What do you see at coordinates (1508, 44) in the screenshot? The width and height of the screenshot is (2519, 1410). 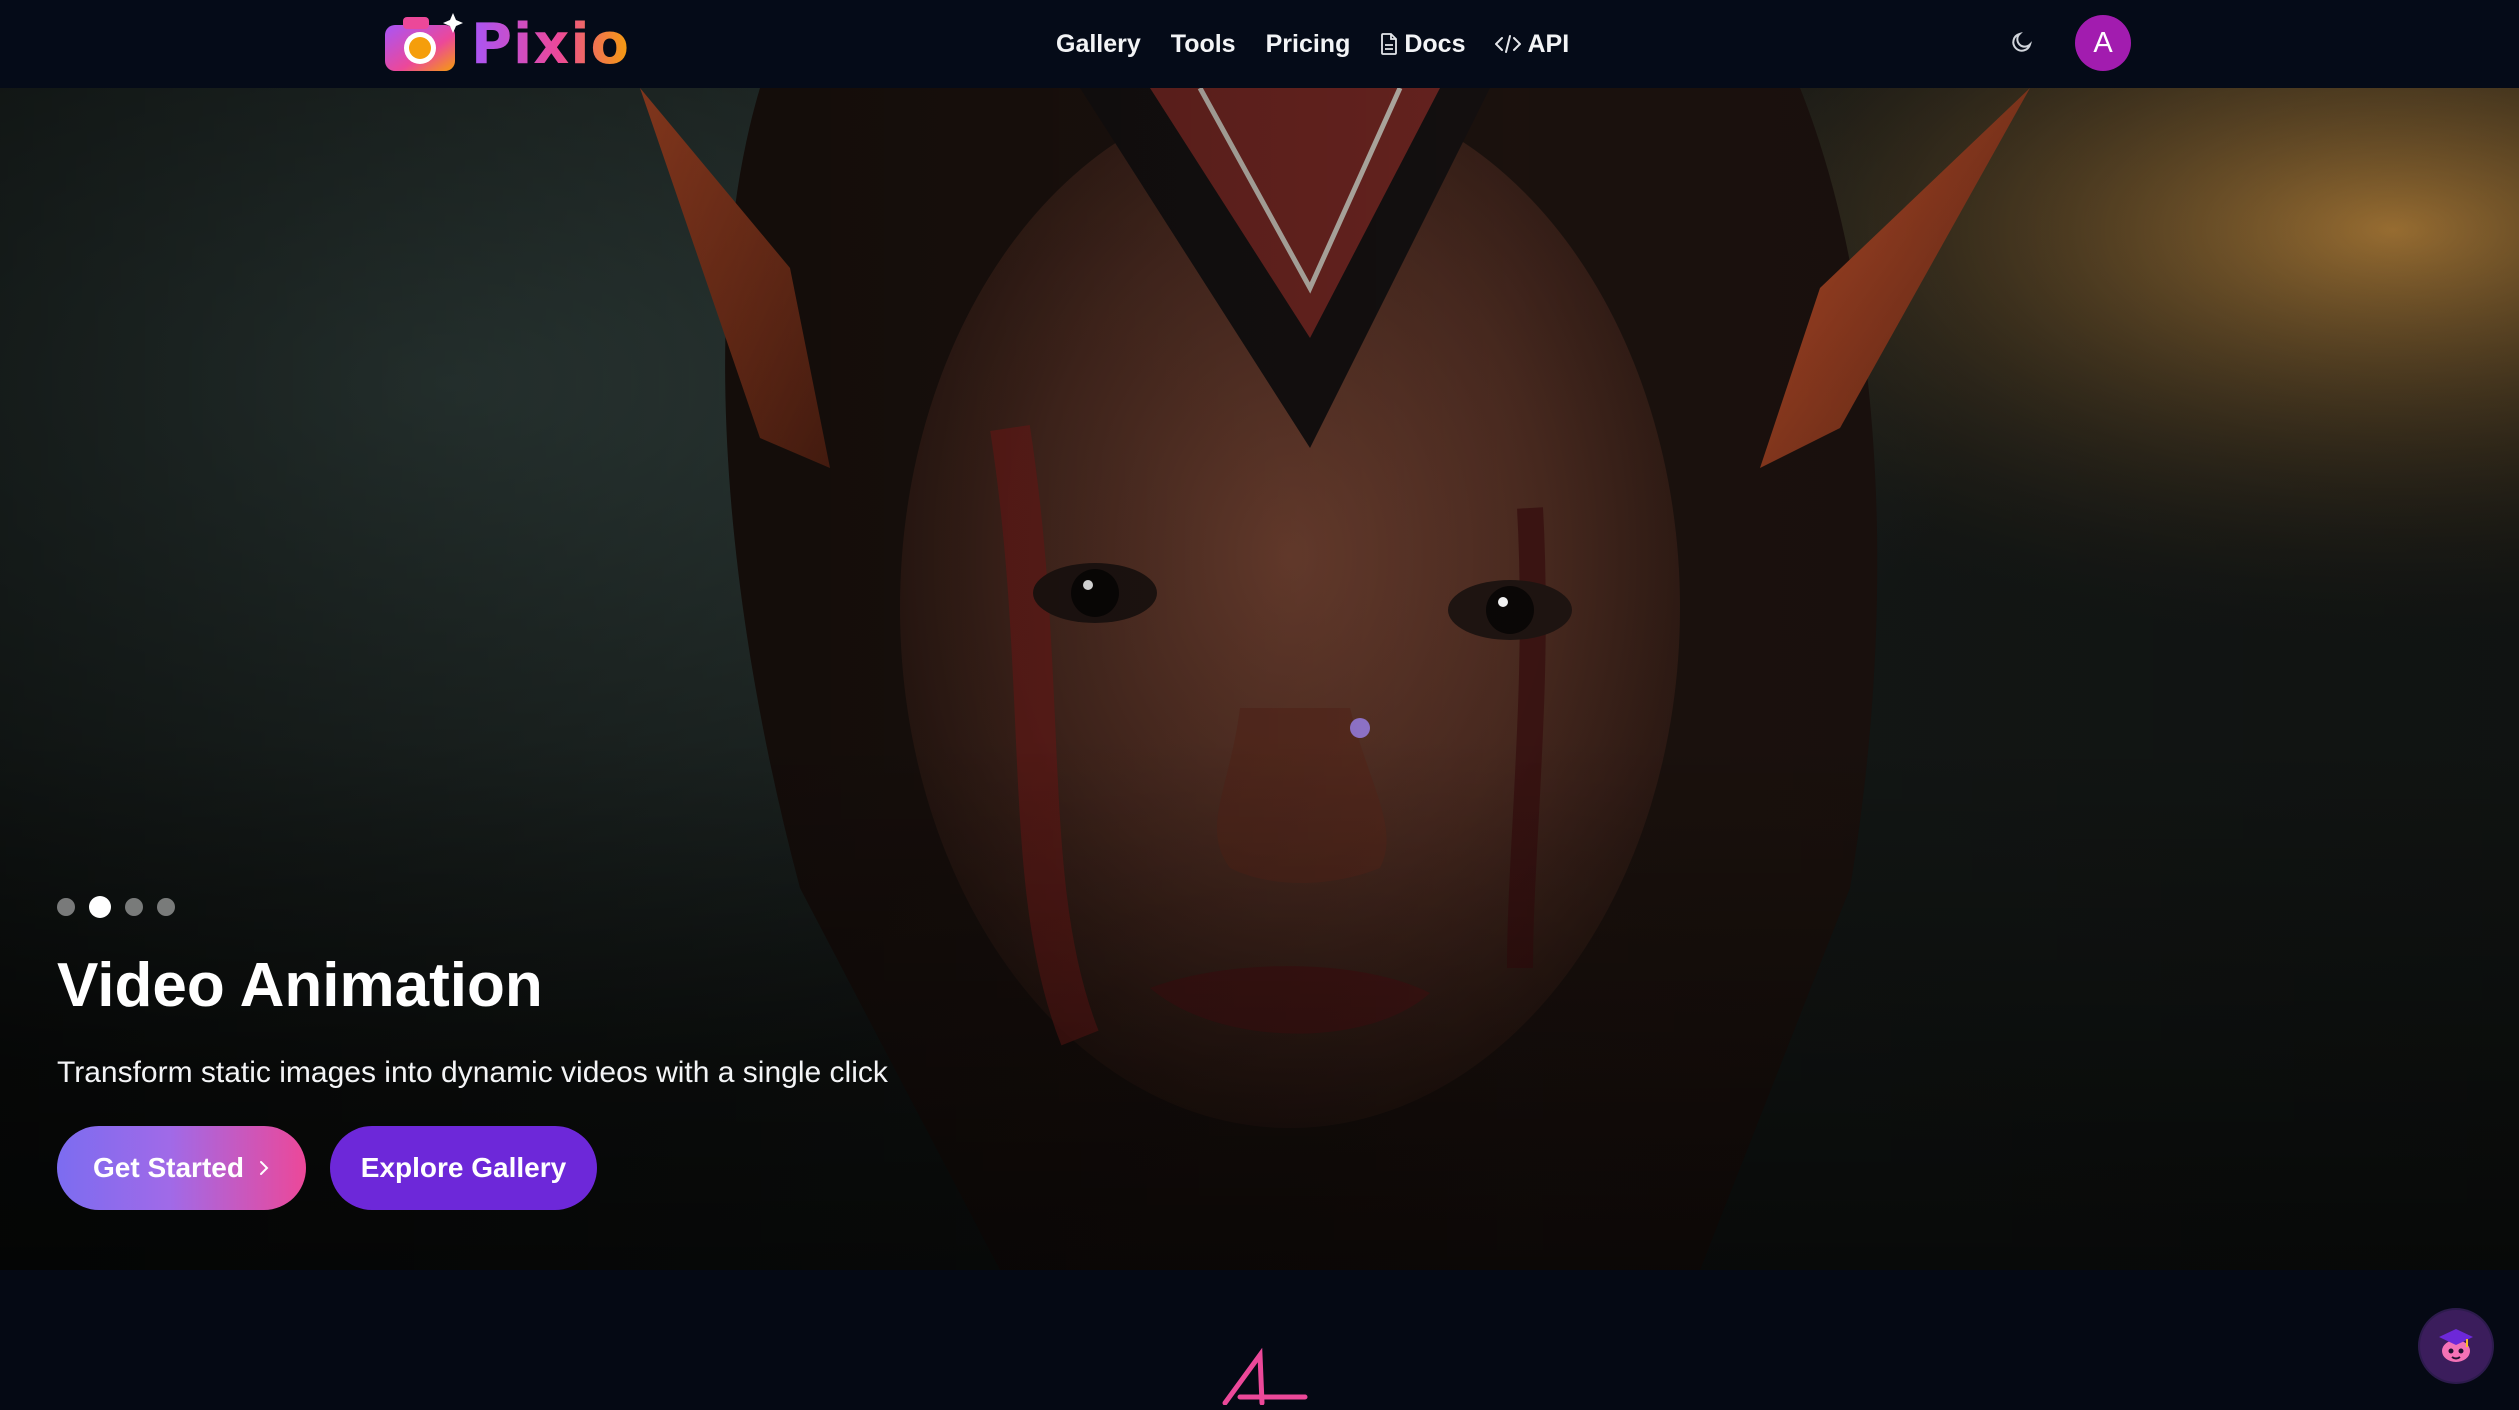 I see `code-icon` at bounding box center [1508, 44].